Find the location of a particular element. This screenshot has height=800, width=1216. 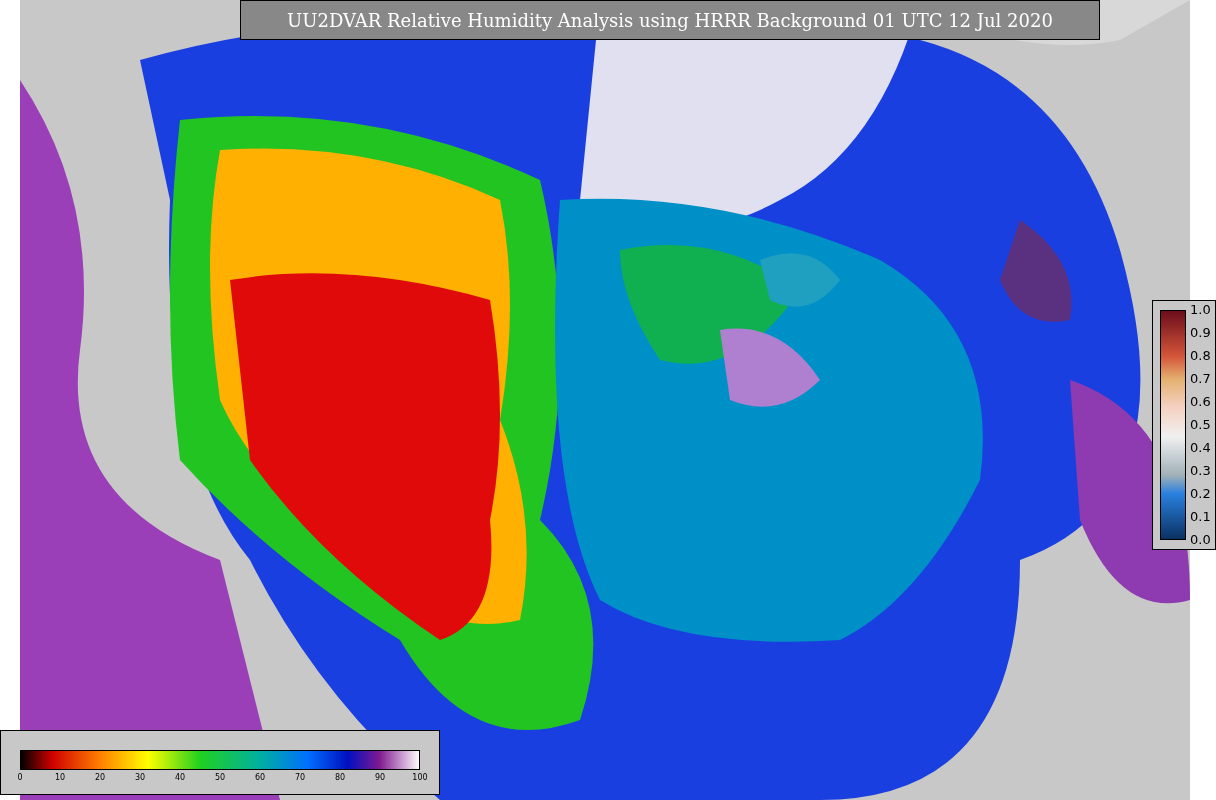

tick-label: 60 is located at coordinates (260, 778).